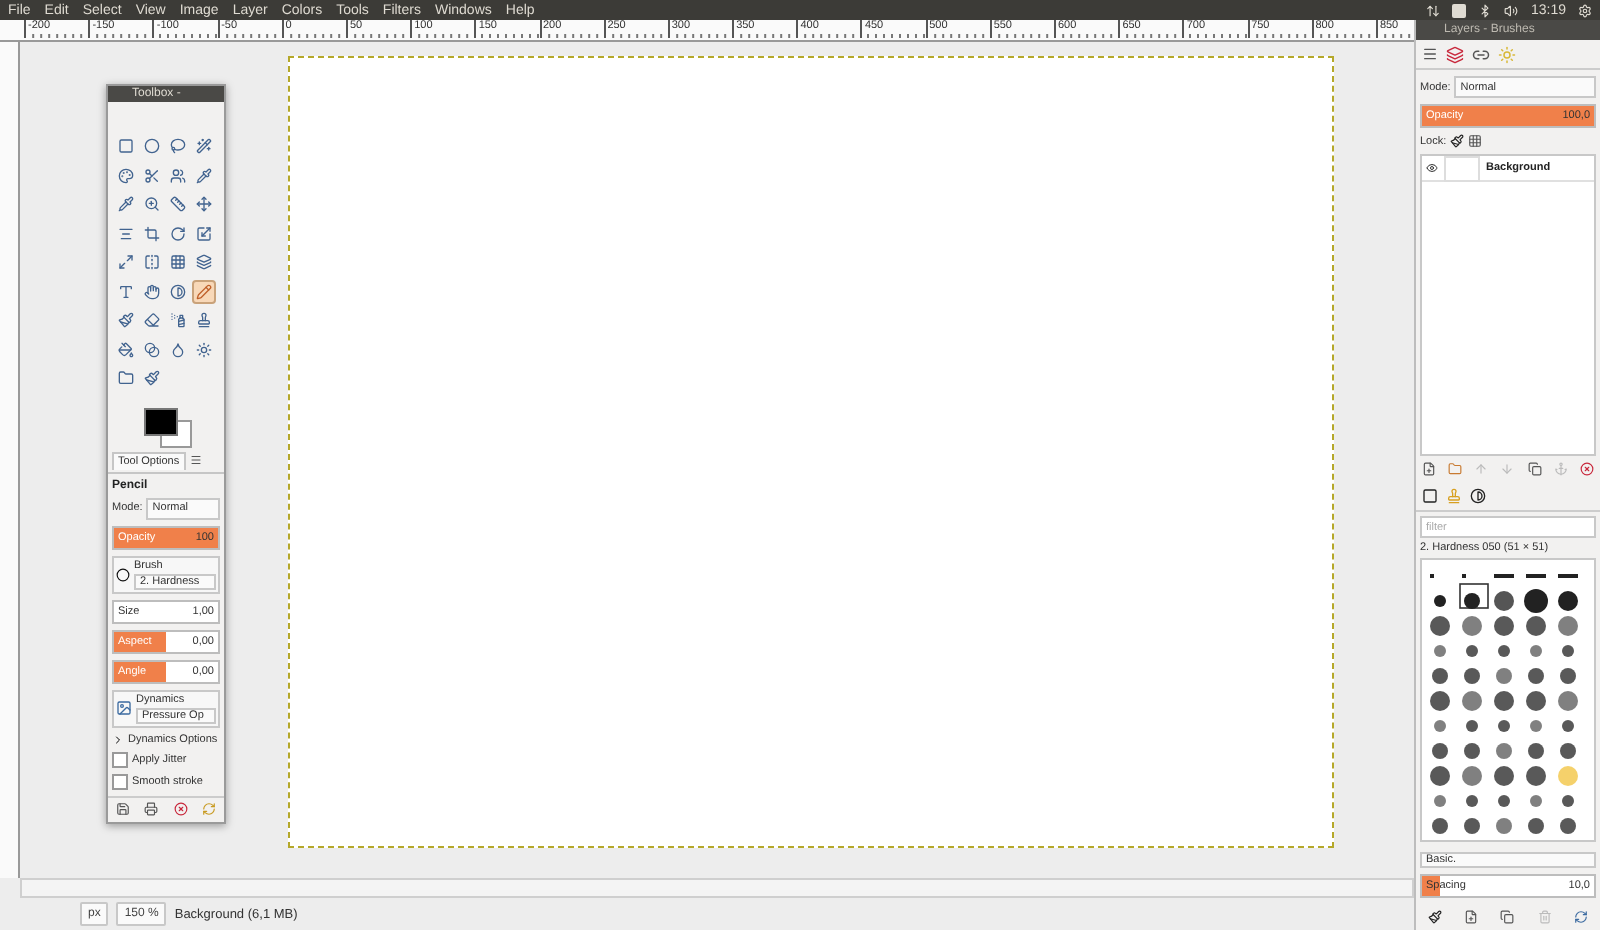  Describe the element at coordinates (124, 708) in the screenshot. I see `dynamics-icon` at that location.